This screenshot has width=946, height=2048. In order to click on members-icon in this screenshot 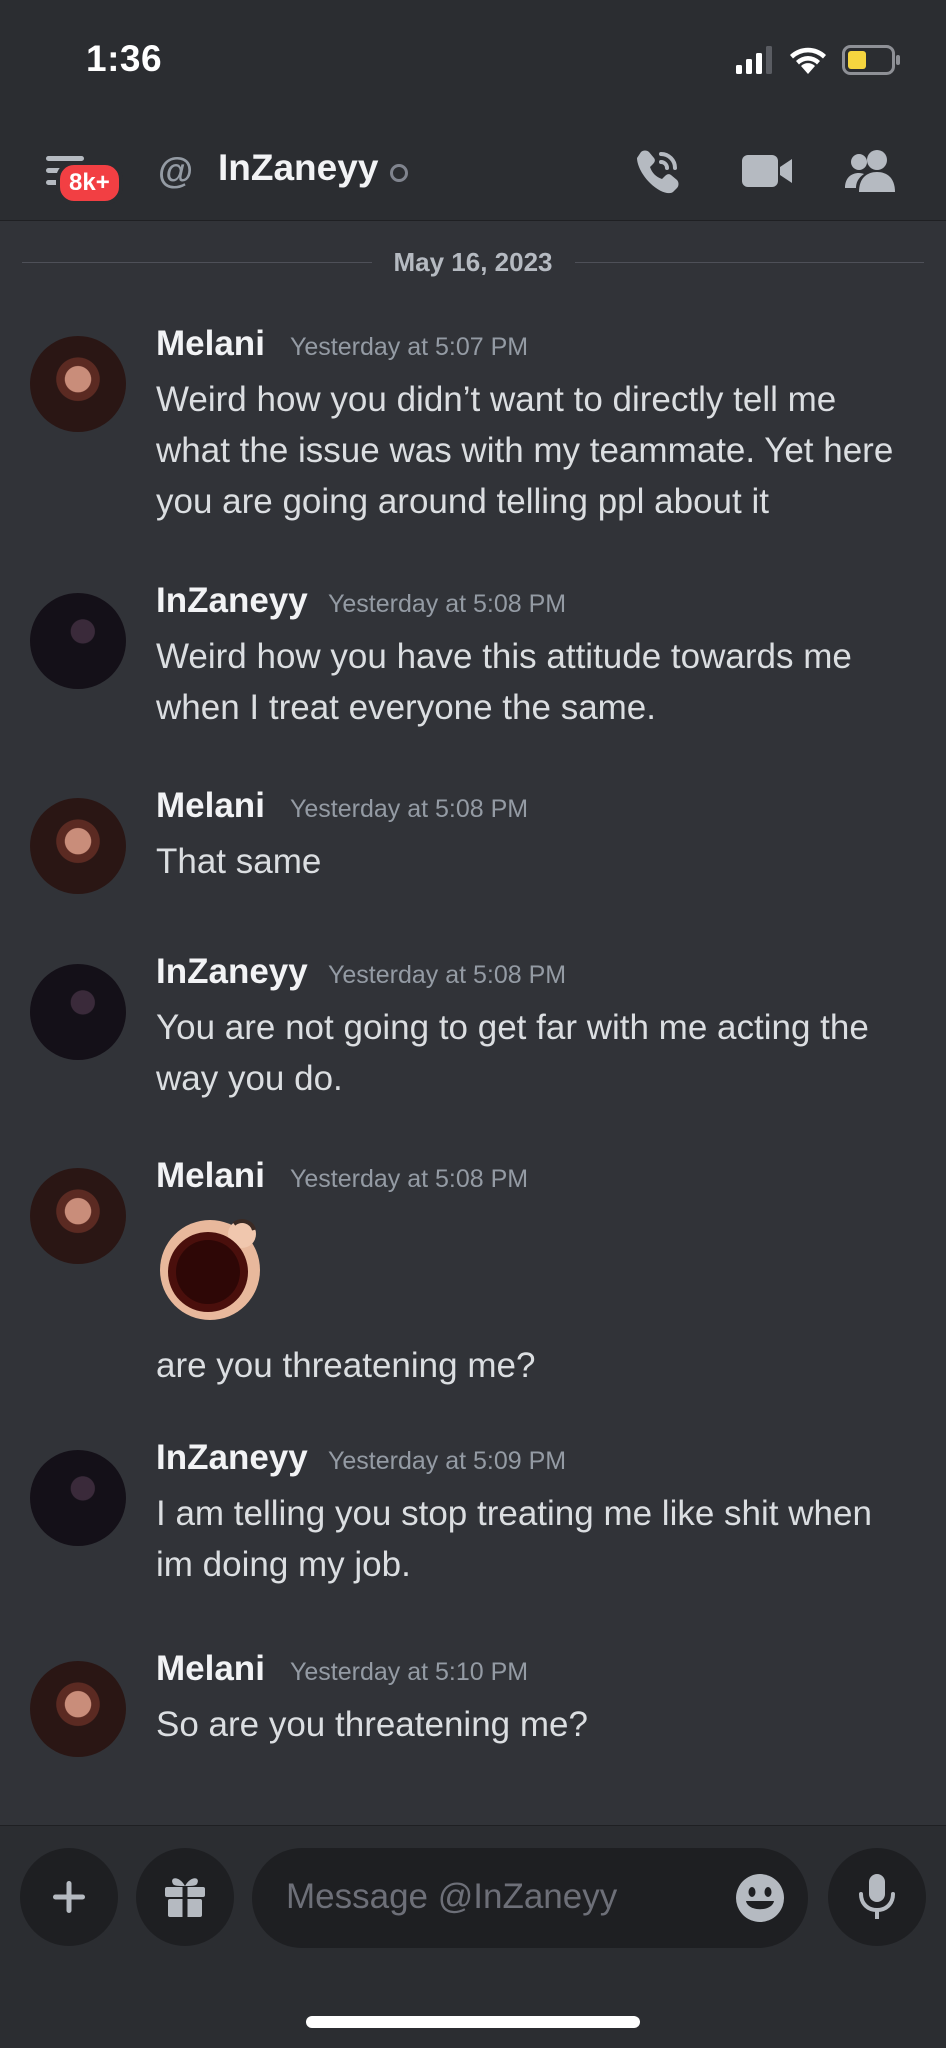, I will do `click(870, 171)`.